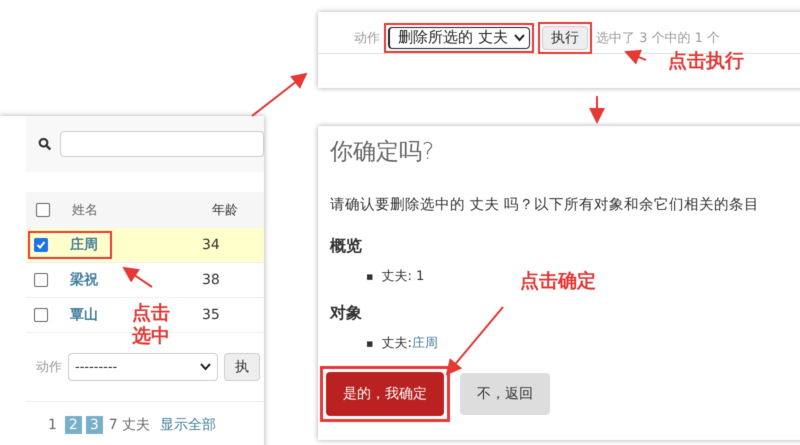  I want to click on action-select: 删除所选的 丈夫, so click(459, 37).